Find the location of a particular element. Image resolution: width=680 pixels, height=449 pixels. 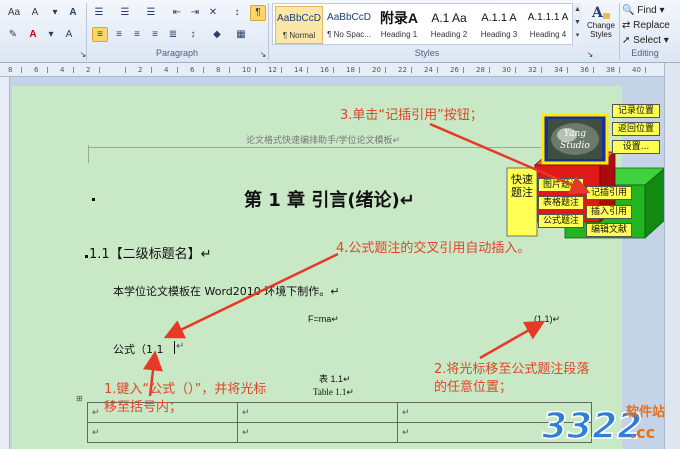

arrow-step4 is located at coordinates (251, 295).